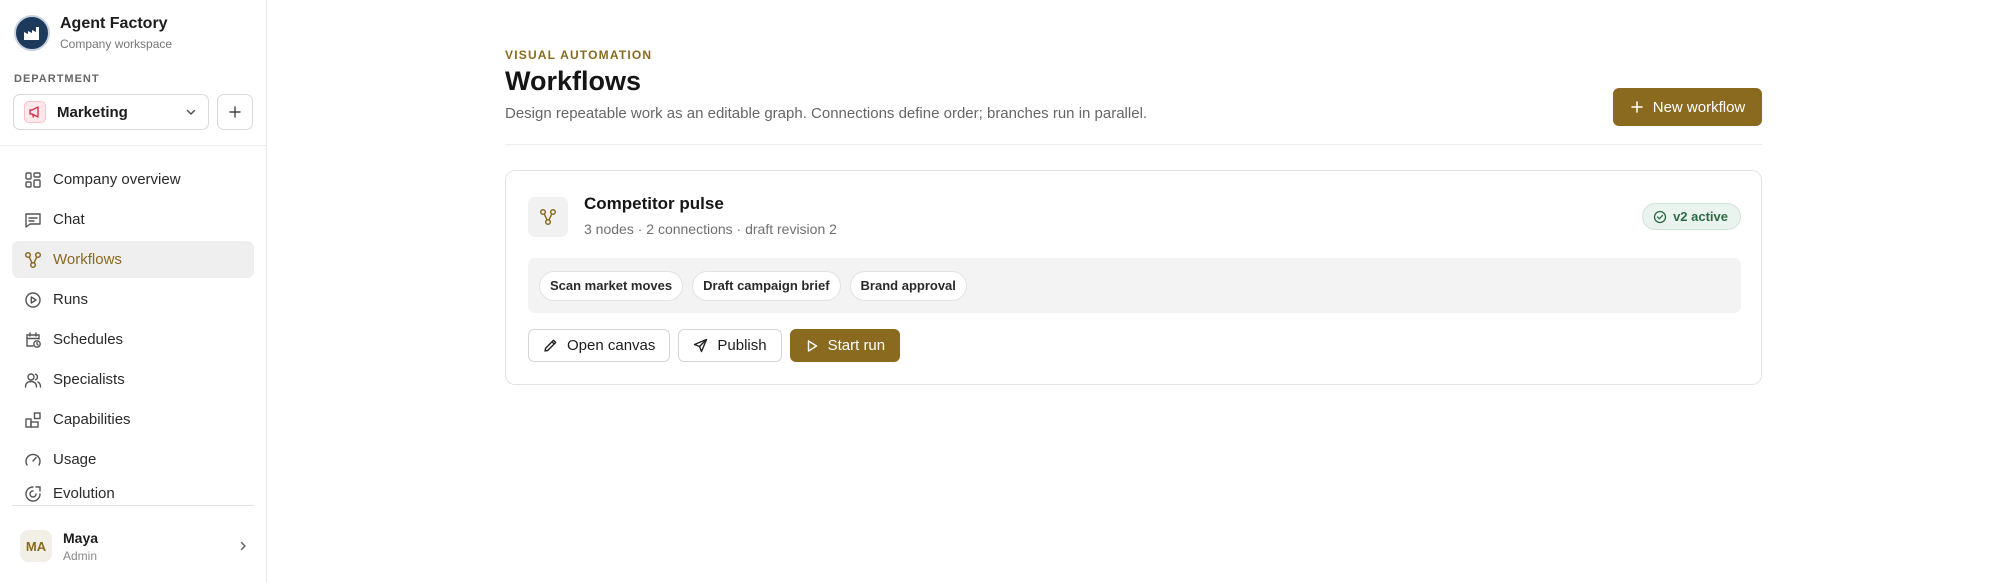 The image size is (2000, 583). What do you see at coordinates (69, 219) in the screenshot?
I see `sidebar-item-label: Chat` at bounding box center [69, 219].